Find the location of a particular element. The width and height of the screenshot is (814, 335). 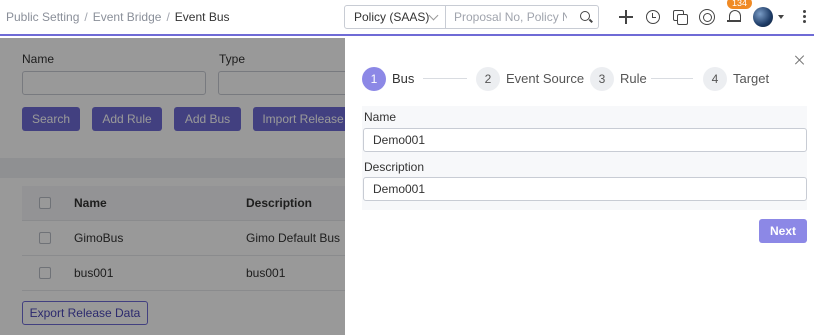

step-number: 2 is located at coordinates (488, 79).